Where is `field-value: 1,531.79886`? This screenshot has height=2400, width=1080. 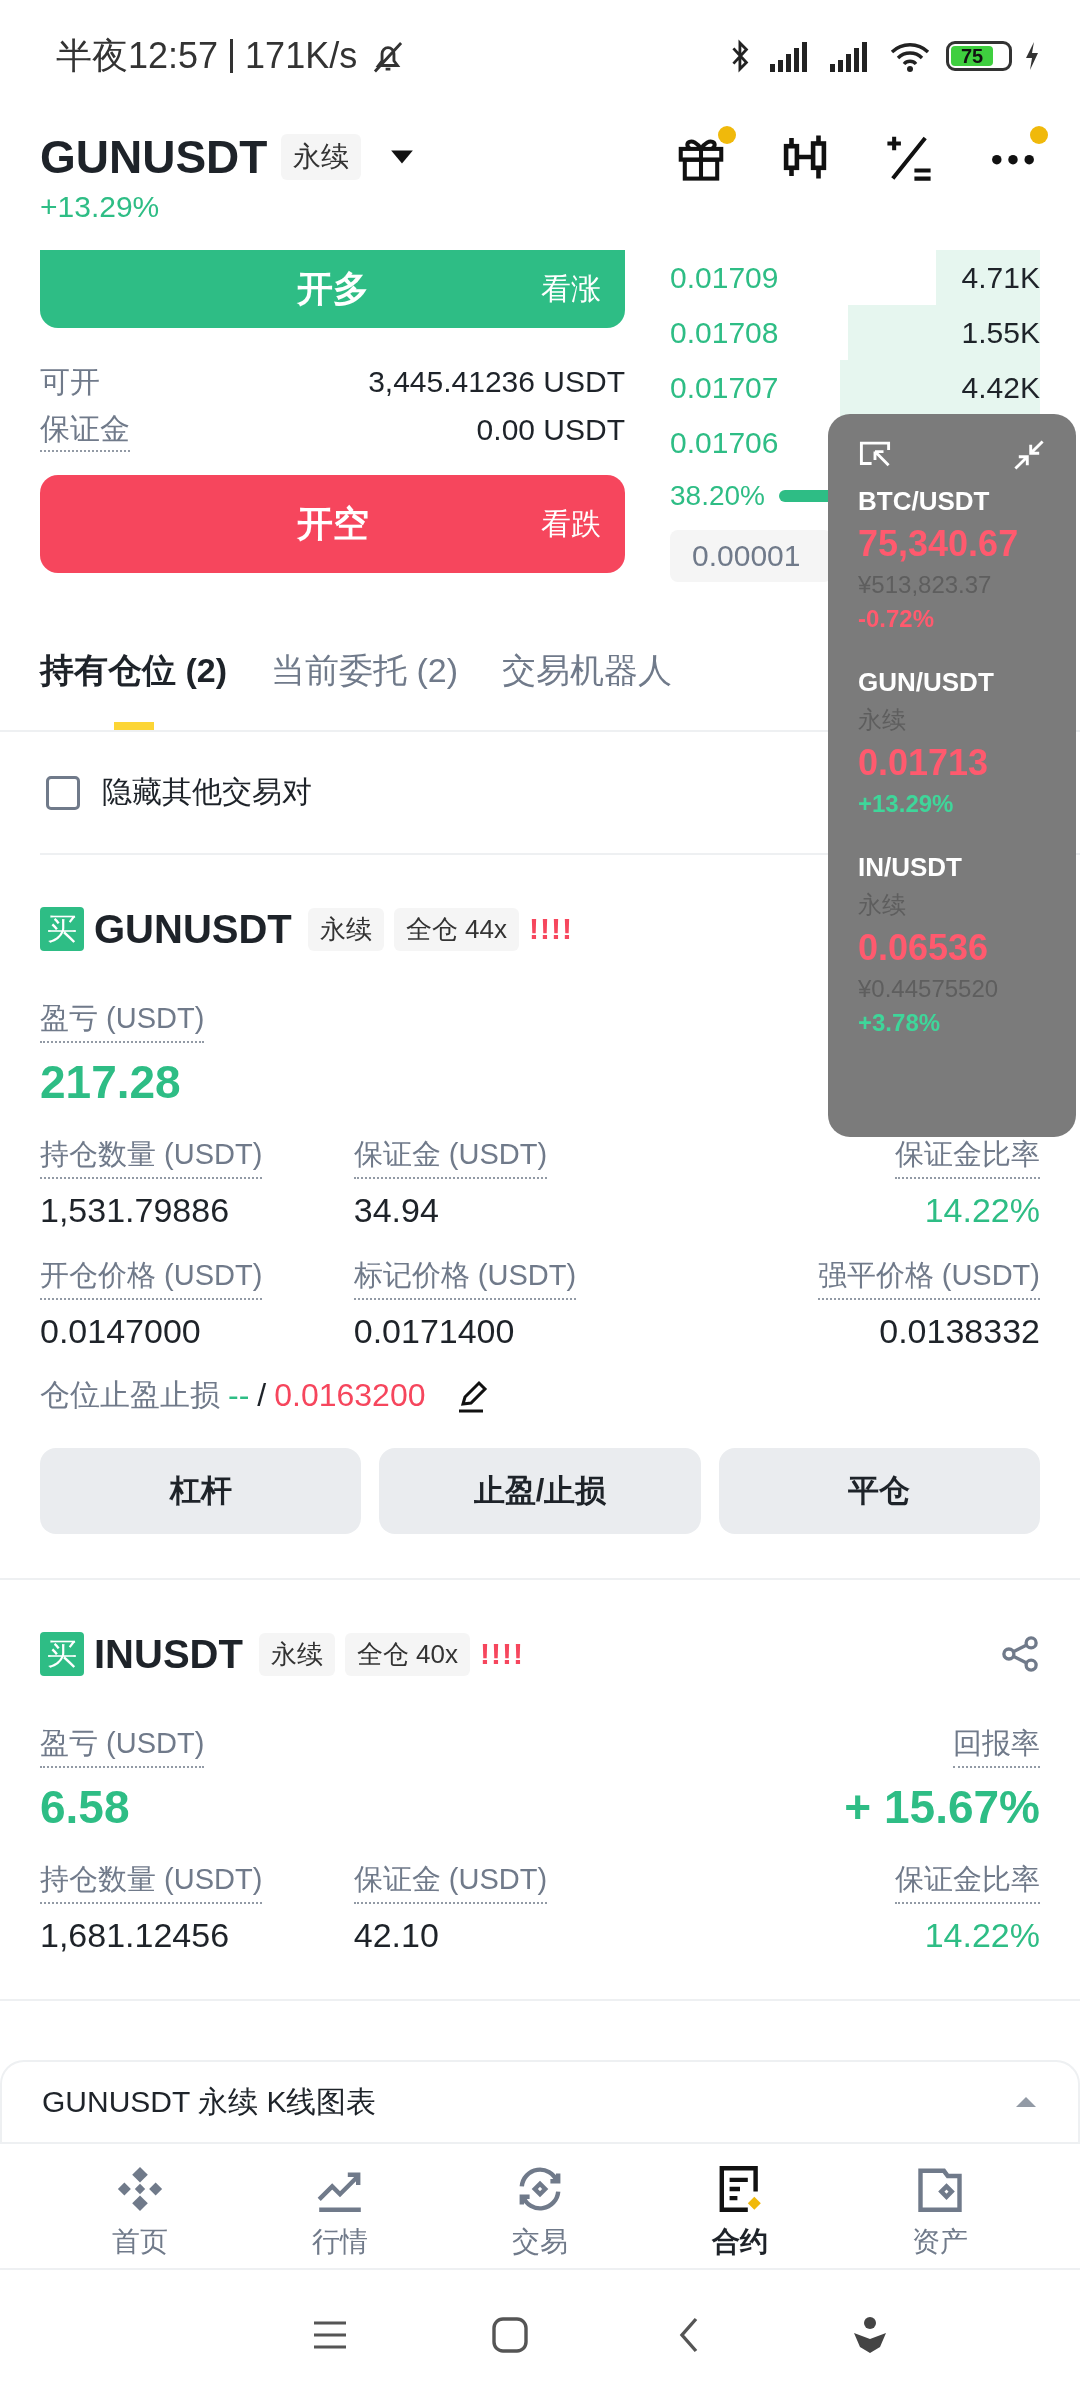
field-value: 1,531.79886 is located at coordinates (135, 1210).